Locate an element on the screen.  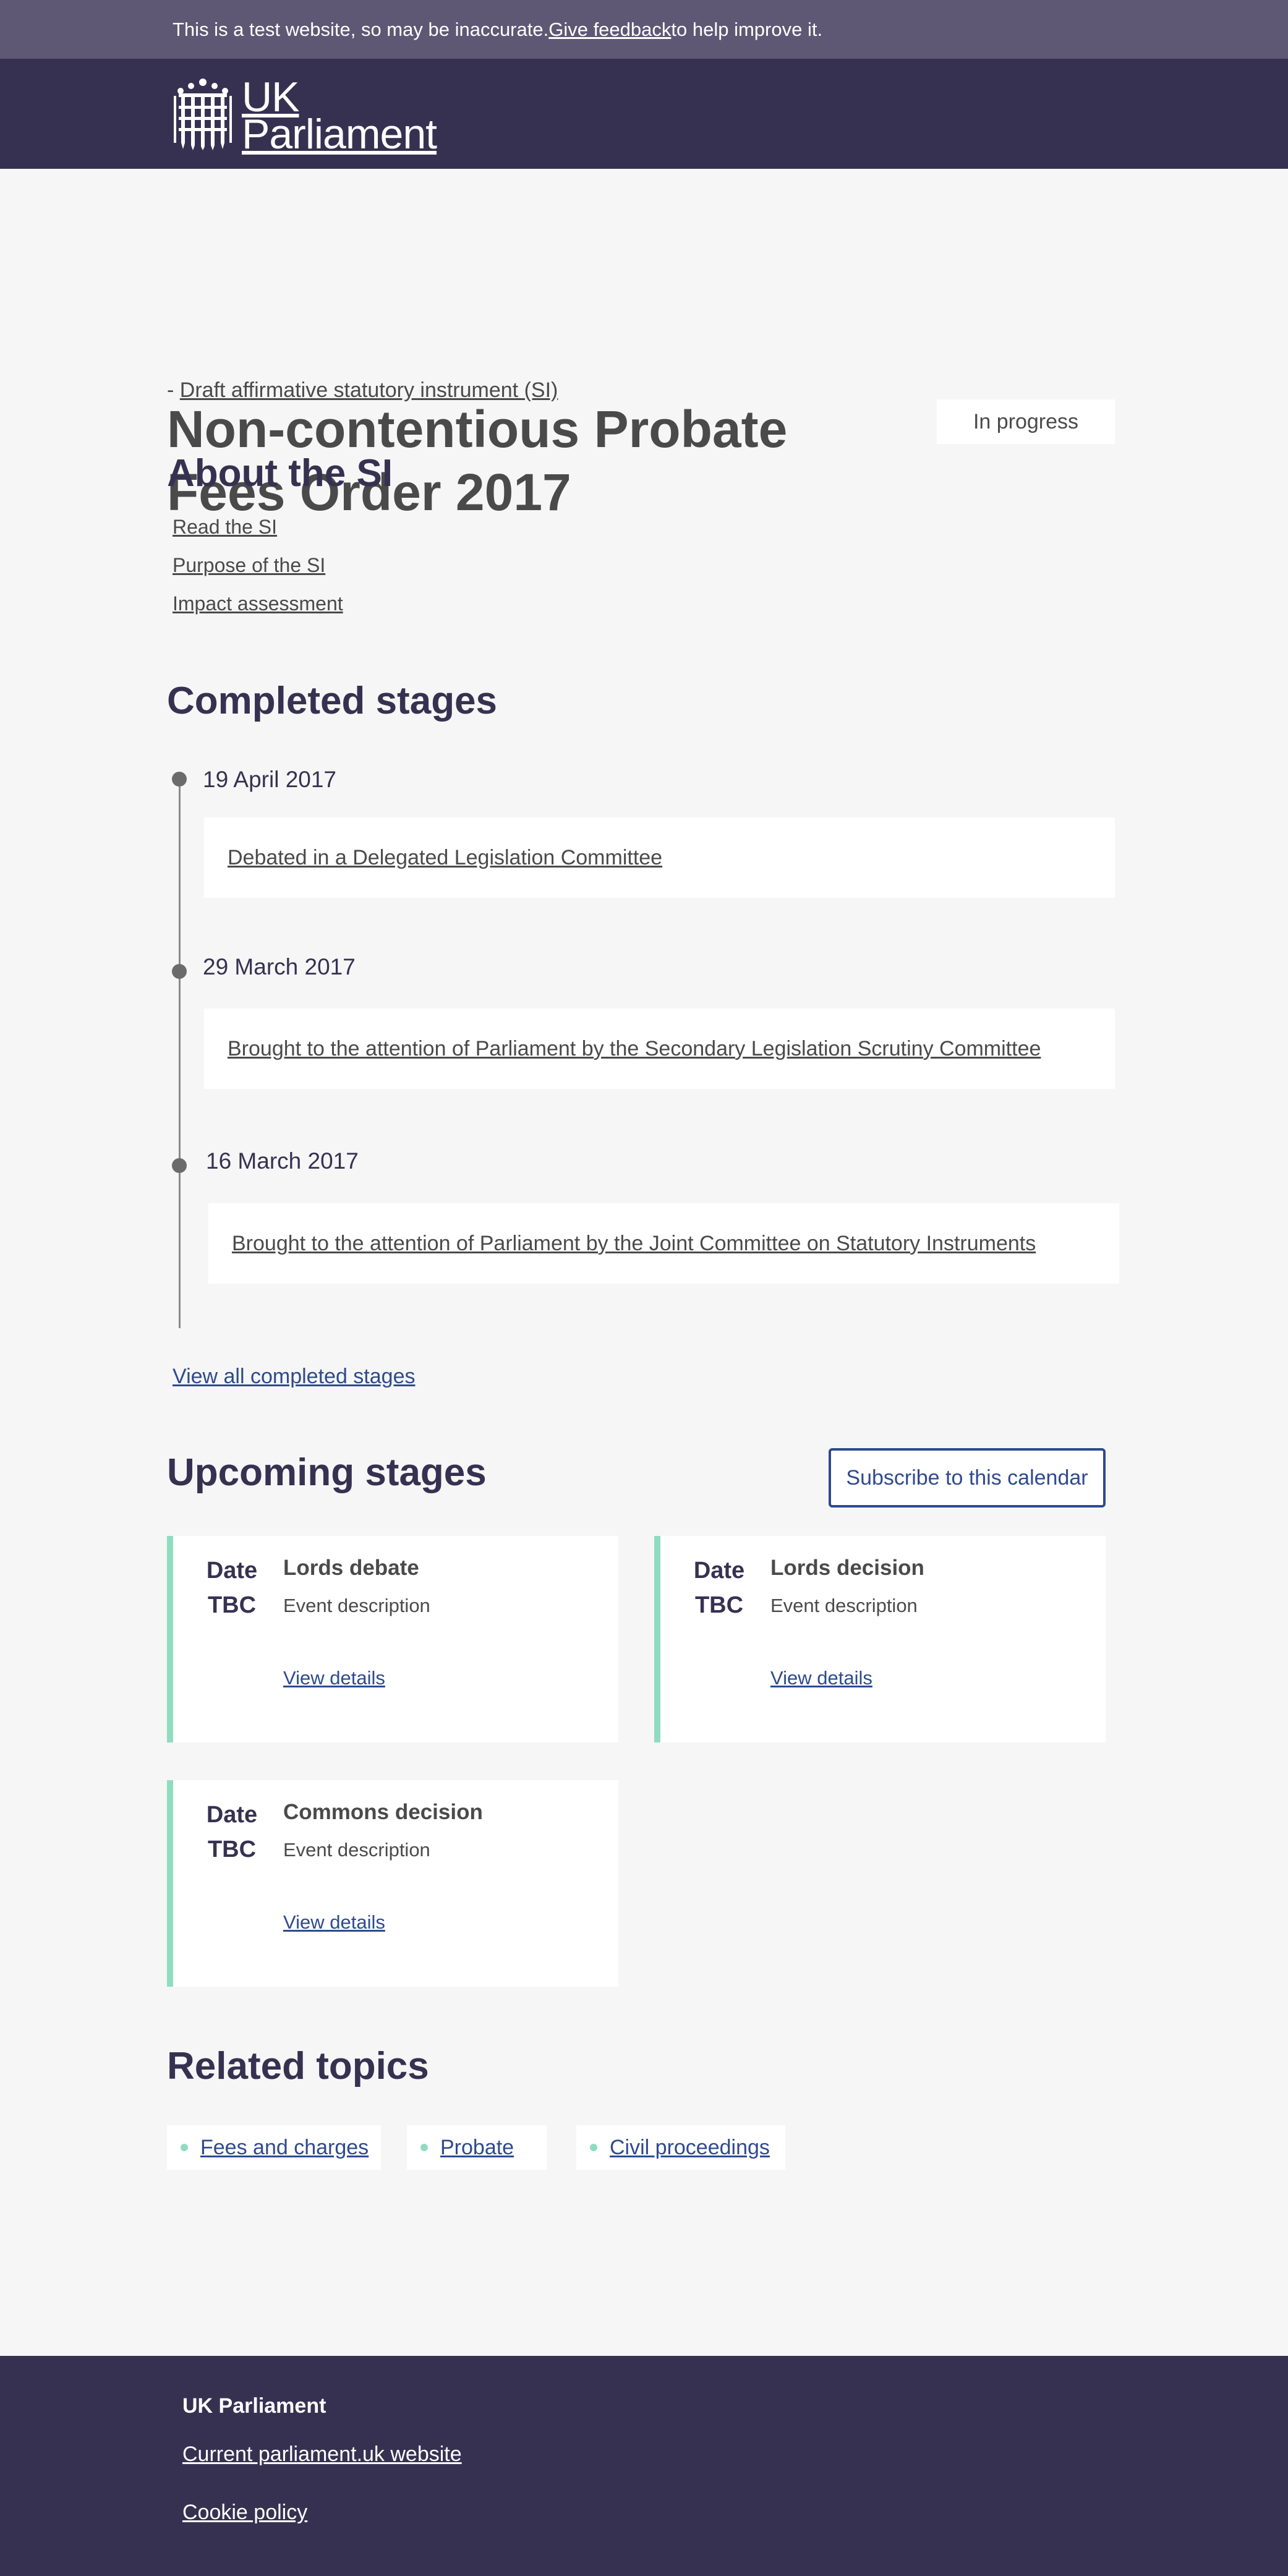
status-badge: In progress is located at coordinates (1026, 421).